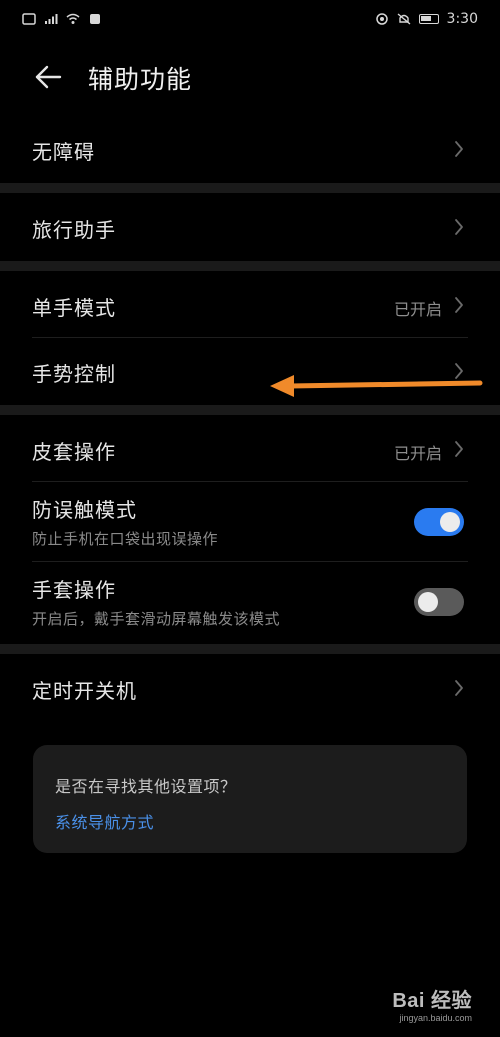  I want to click on sim-icon, so click(29, 19).